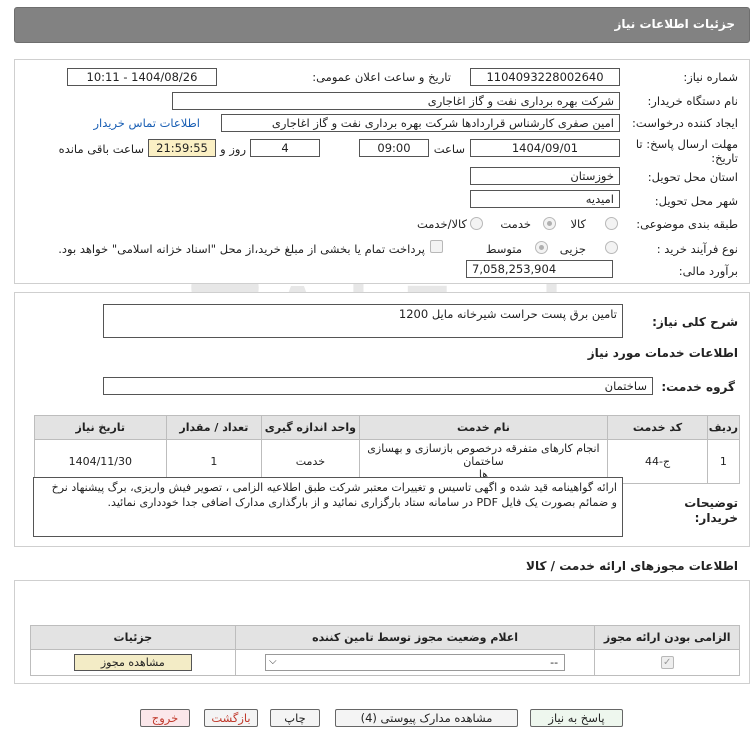 The width and height of the screenshot is (755, 743). Describe the element at coordinates (711, 503) in the screenshot. I see `buyer-notes-label: توضیحات` at that location.